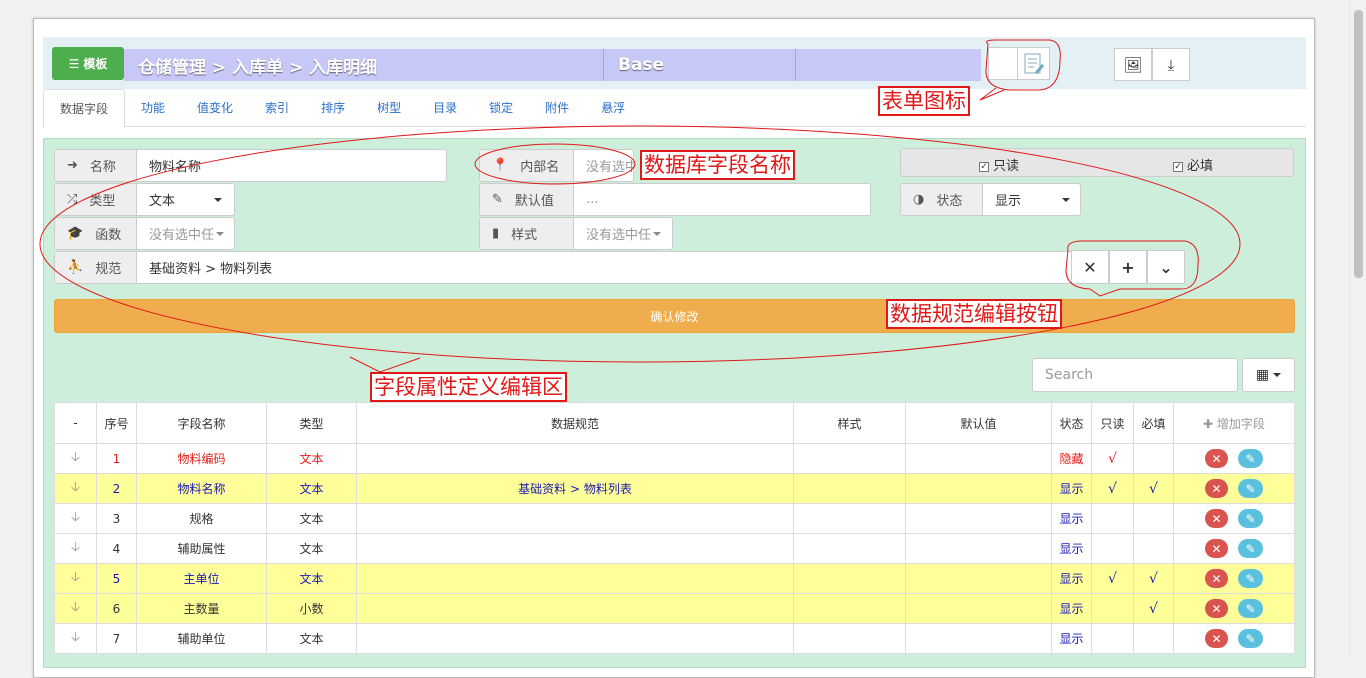  What do you see at coordinates (389, 108) in the screenshot?
I see `tab-tree: 树型` at bounding box center [389, 108].